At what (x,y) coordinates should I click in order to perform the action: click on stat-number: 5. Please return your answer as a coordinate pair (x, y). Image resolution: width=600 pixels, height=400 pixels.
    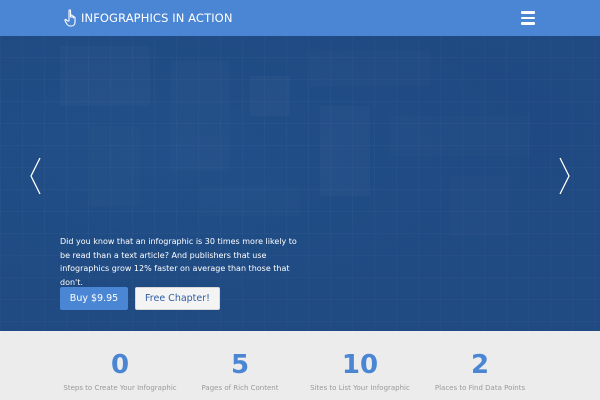
    Looking at the image, I should click on (240, 365).